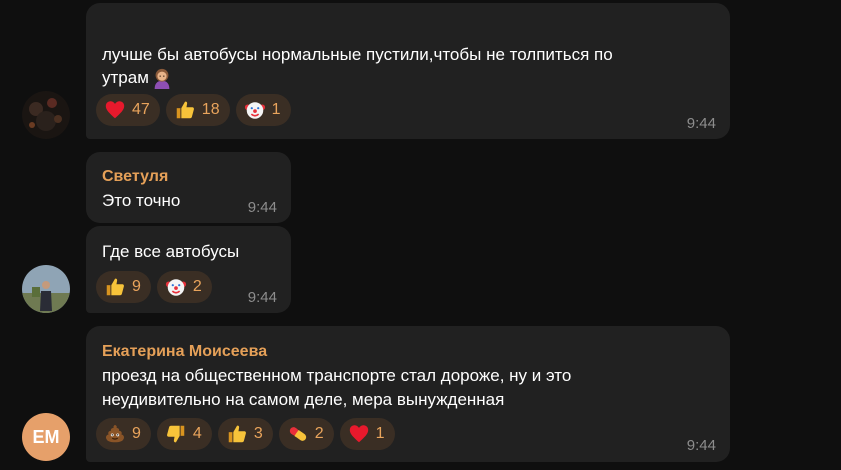 Image resolution: width=841 pixels, height=470 pixels. Describe the element at coordinates (137, 78) in the screenshot. I see `message-text-line2: утрам` at that location.